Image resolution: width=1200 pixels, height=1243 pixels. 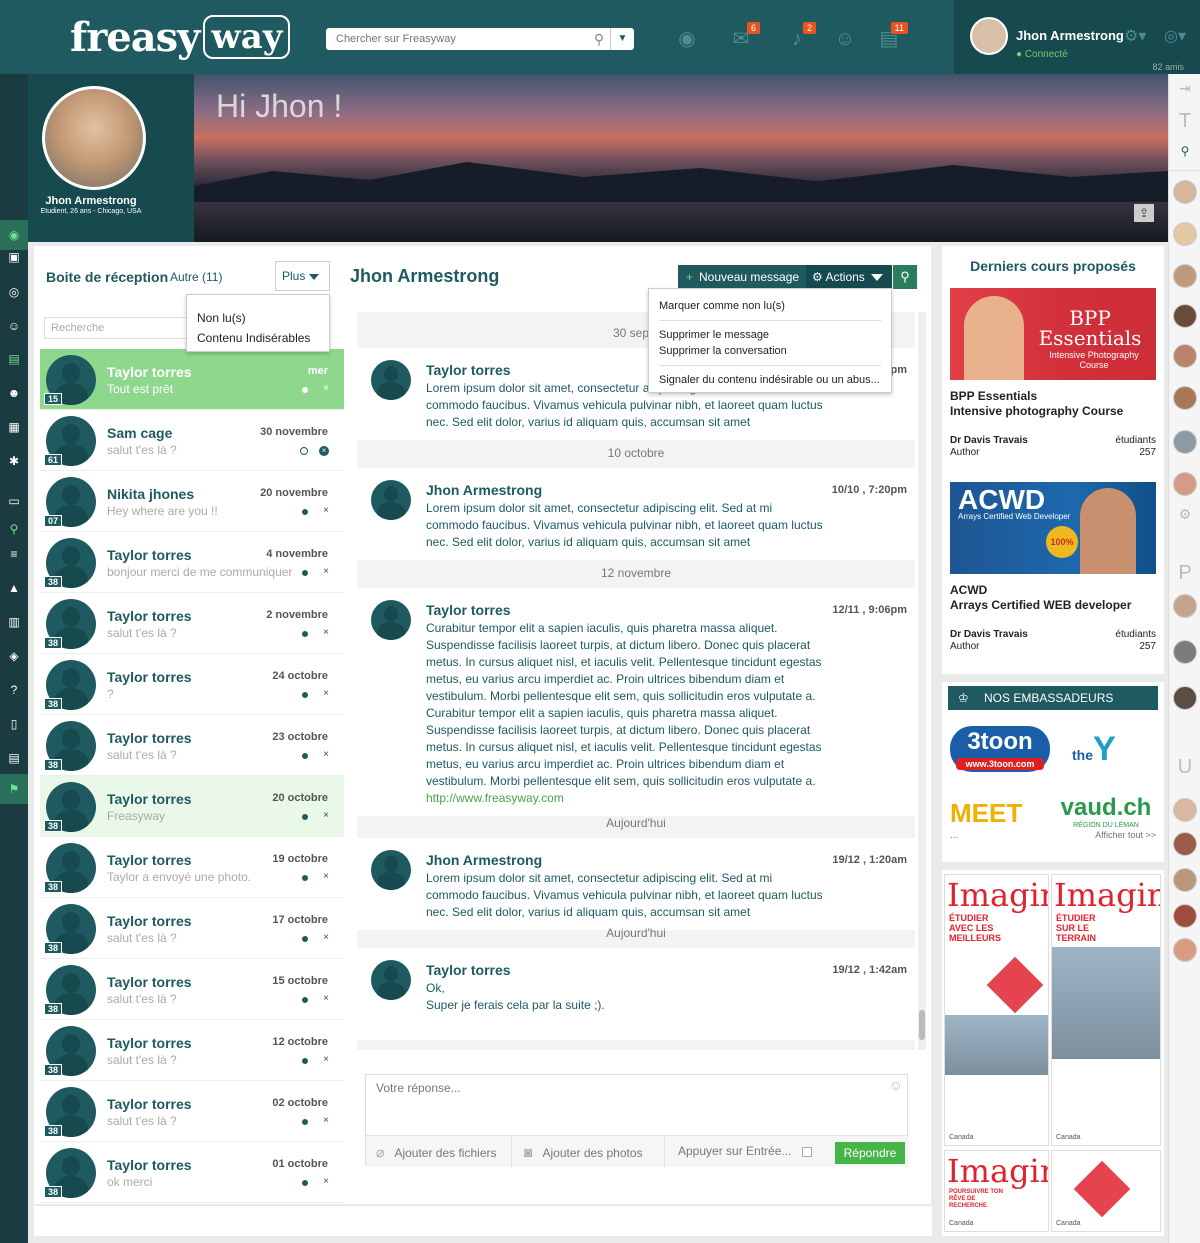 What do you see at coordinates (14, 427) in the screenshot?
I see `calendar-icon: ▦` at bounding box center [14, 427].